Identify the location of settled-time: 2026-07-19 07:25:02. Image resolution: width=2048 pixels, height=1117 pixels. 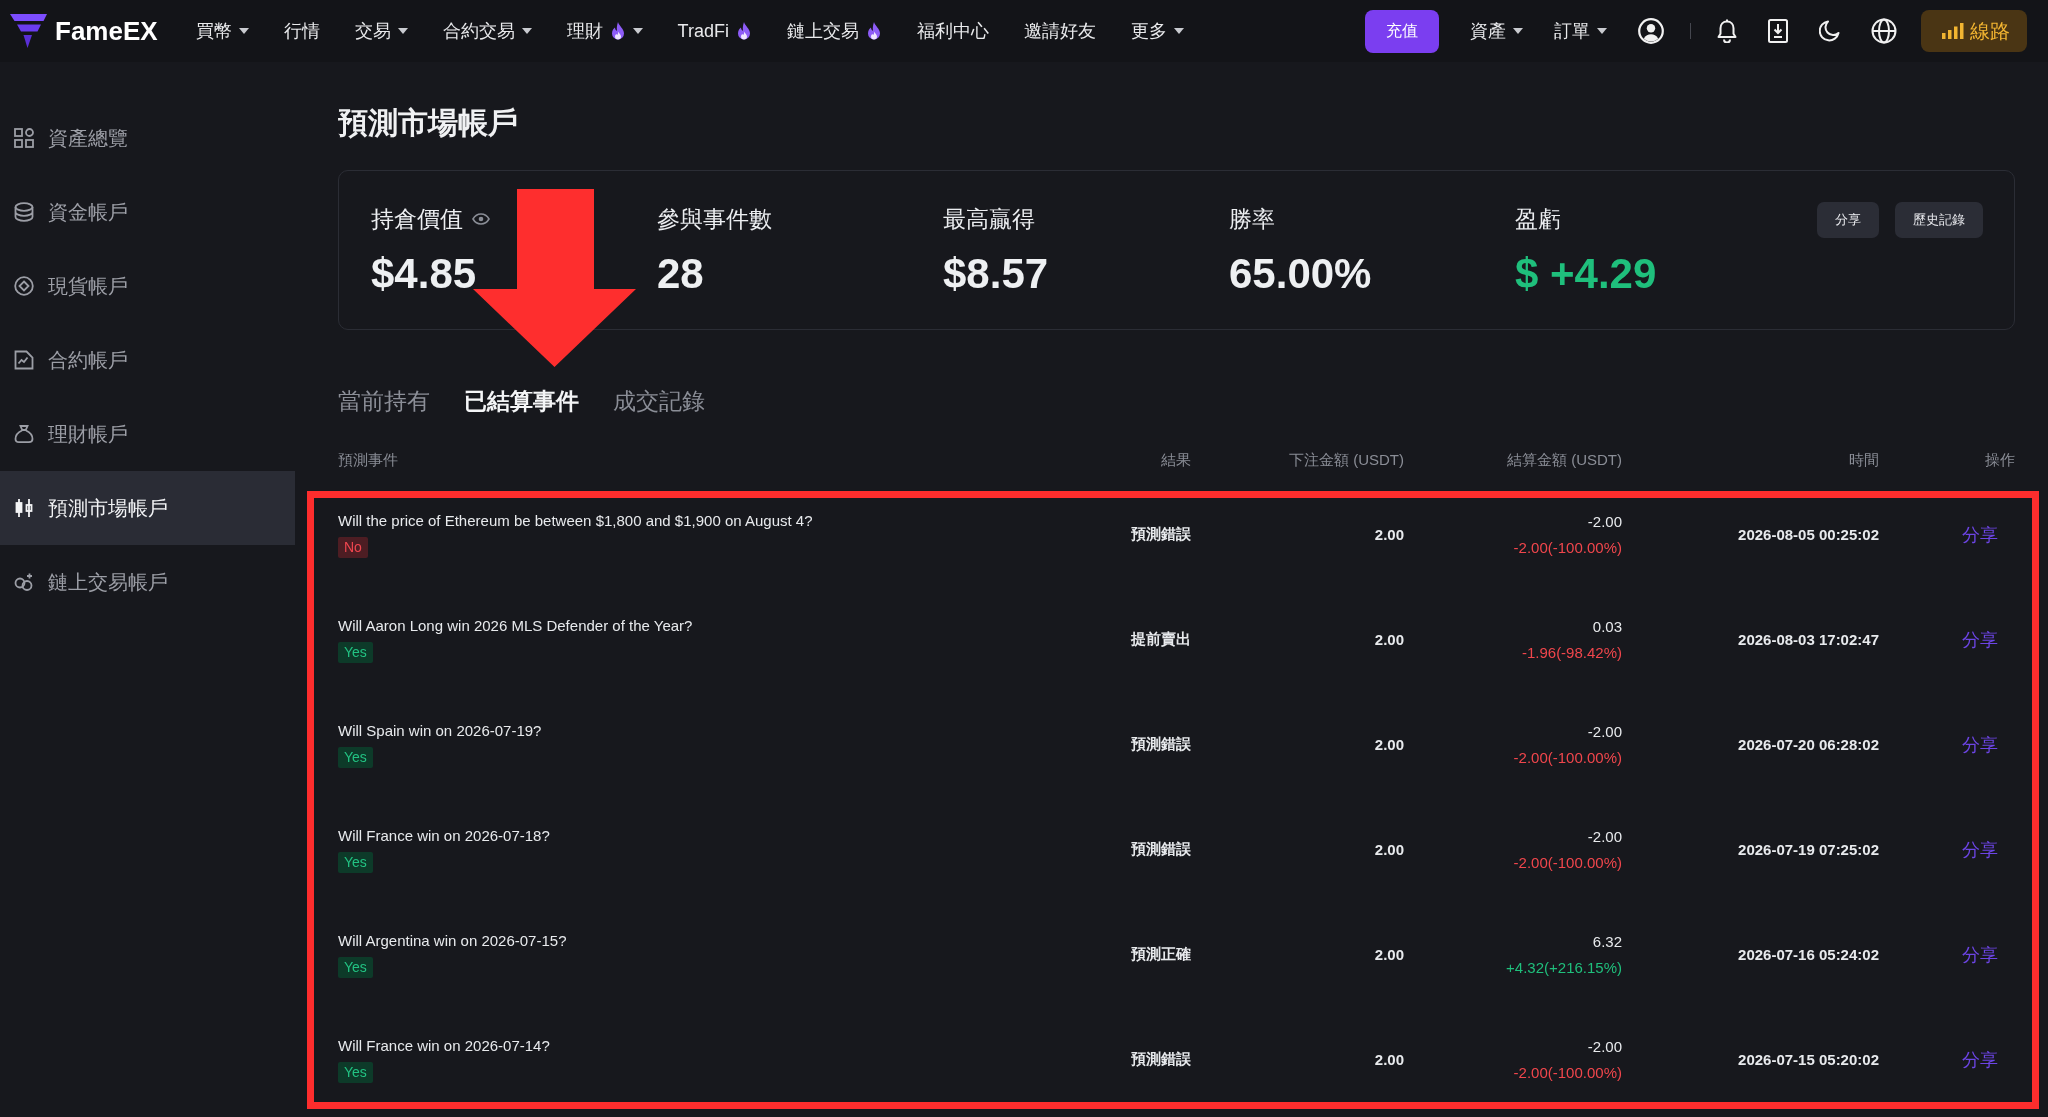
(1808, 849).